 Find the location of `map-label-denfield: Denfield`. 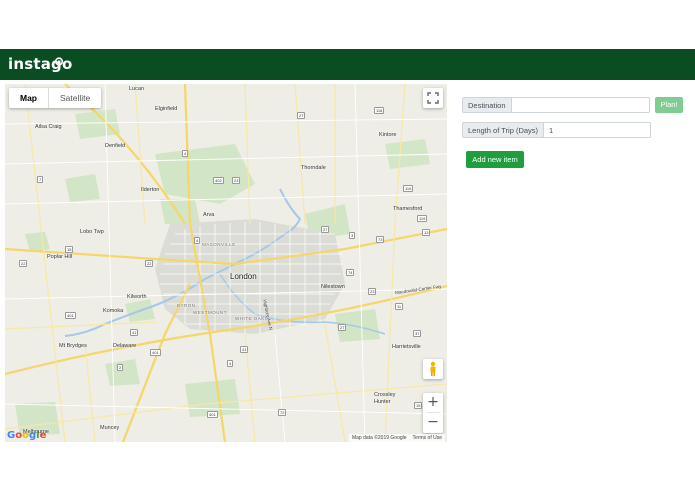

map-label-denfield: Denfield is located at coordinates (115, 146).